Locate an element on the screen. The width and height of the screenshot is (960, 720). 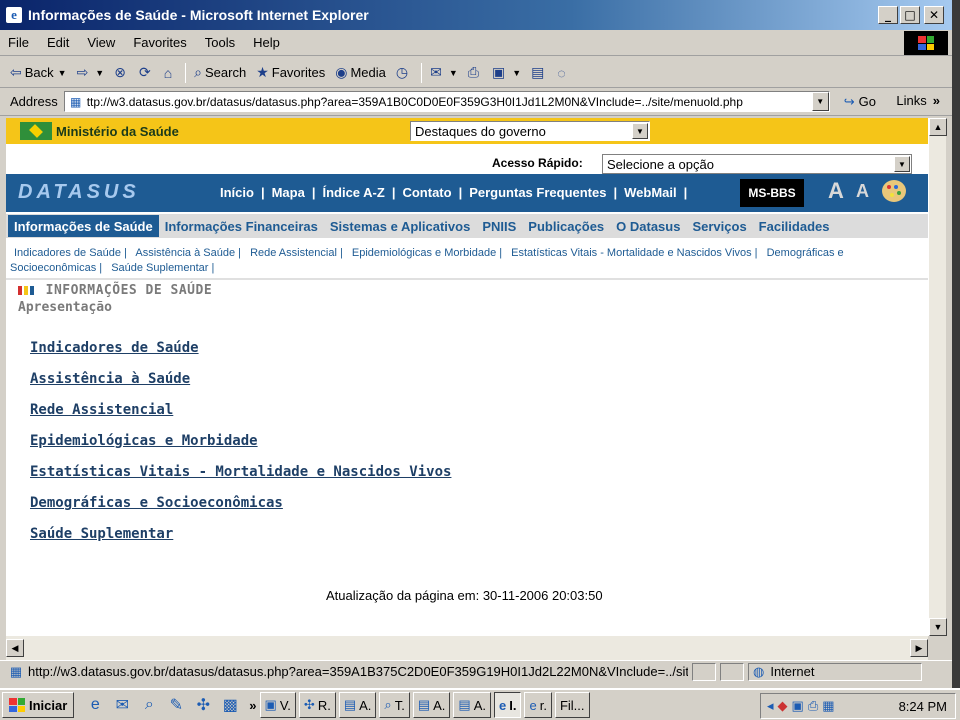
tab-facilidades: Facilidades is located at coordinates (794, 226).